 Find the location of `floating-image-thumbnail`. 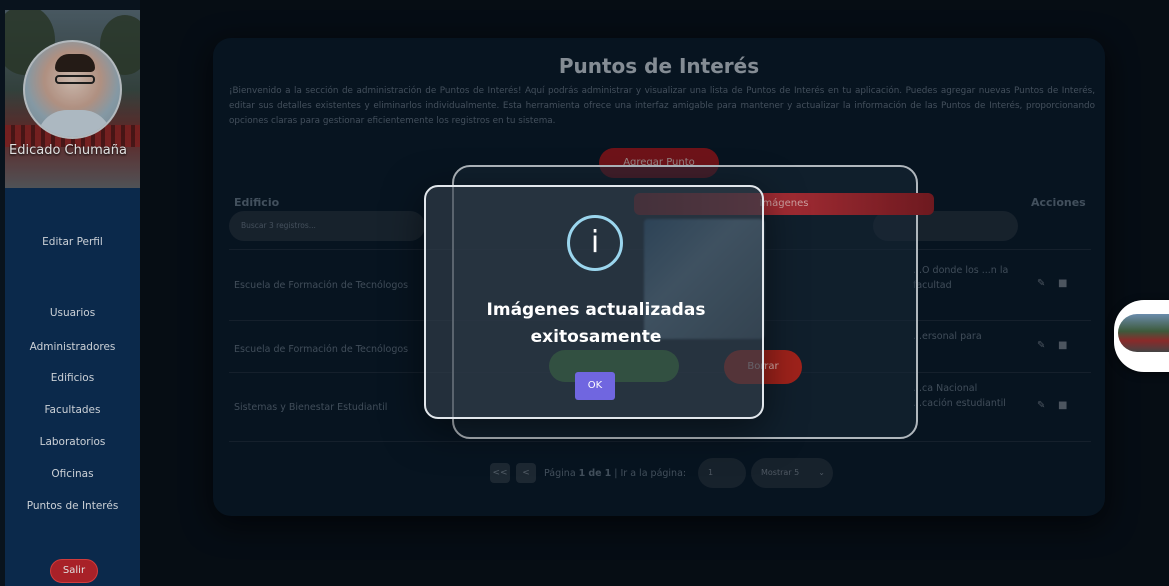

floating-image-thumbnail is located at coordinates (1141, 336).